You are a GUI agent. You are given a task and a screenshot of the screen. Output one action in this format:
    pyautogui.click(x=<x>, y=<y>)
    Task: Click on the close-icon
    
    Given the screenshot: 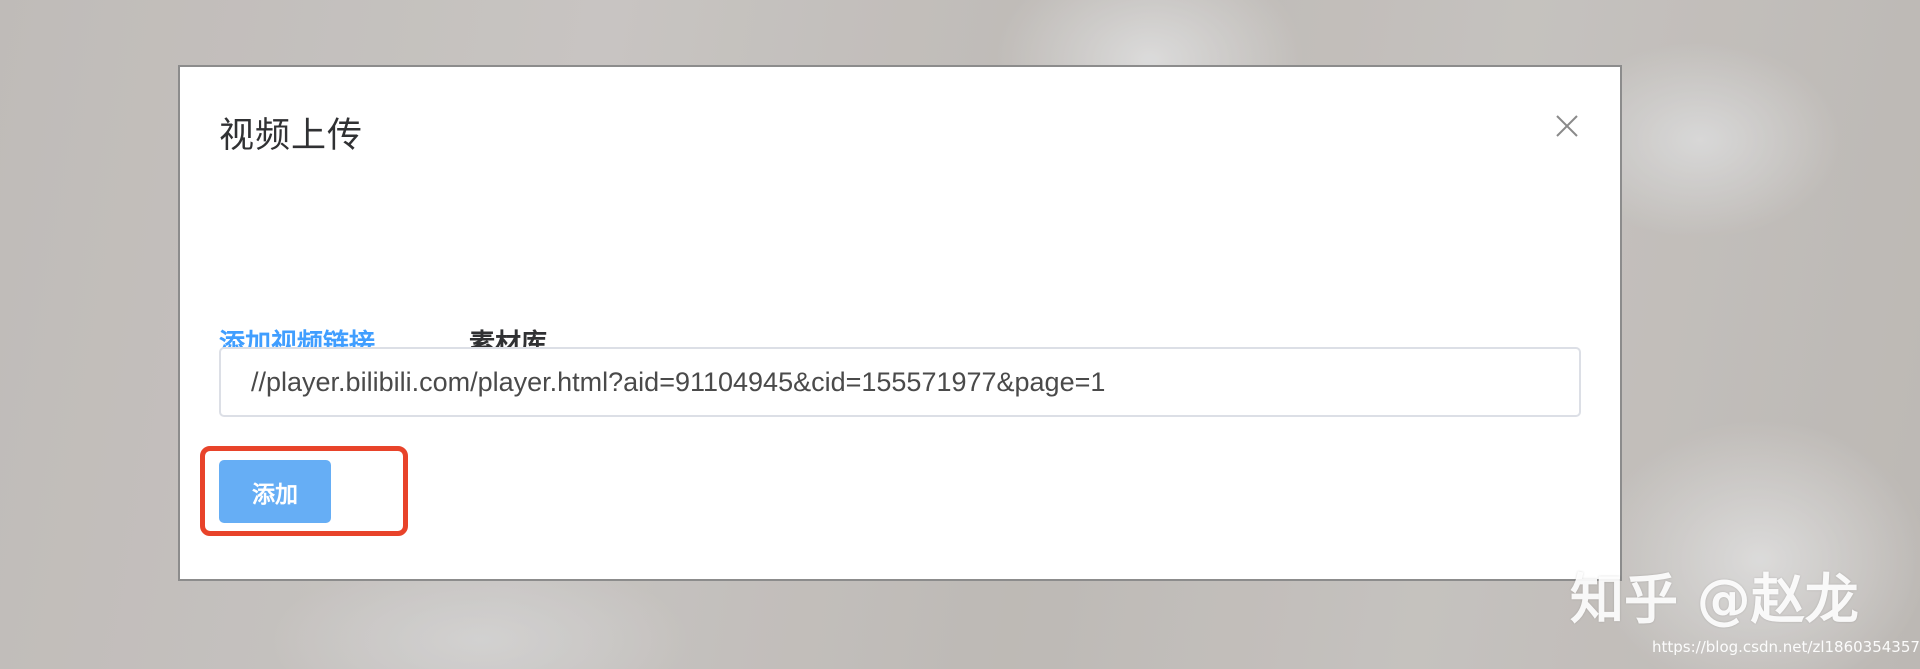 What is the action you would take?
    pyautogui.click(x=1567, y=126)
    